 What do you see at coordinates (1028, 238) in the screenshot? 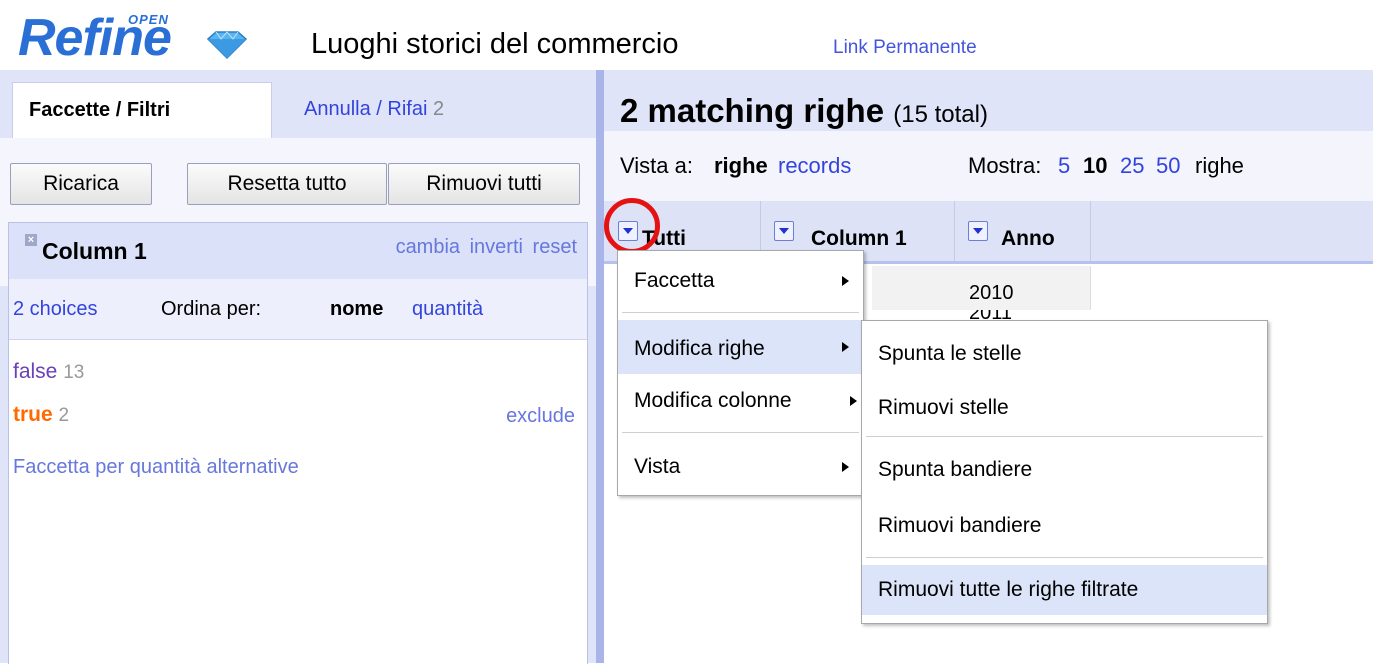
I see `column-label: Anno` at bounding box center [1028, 238].